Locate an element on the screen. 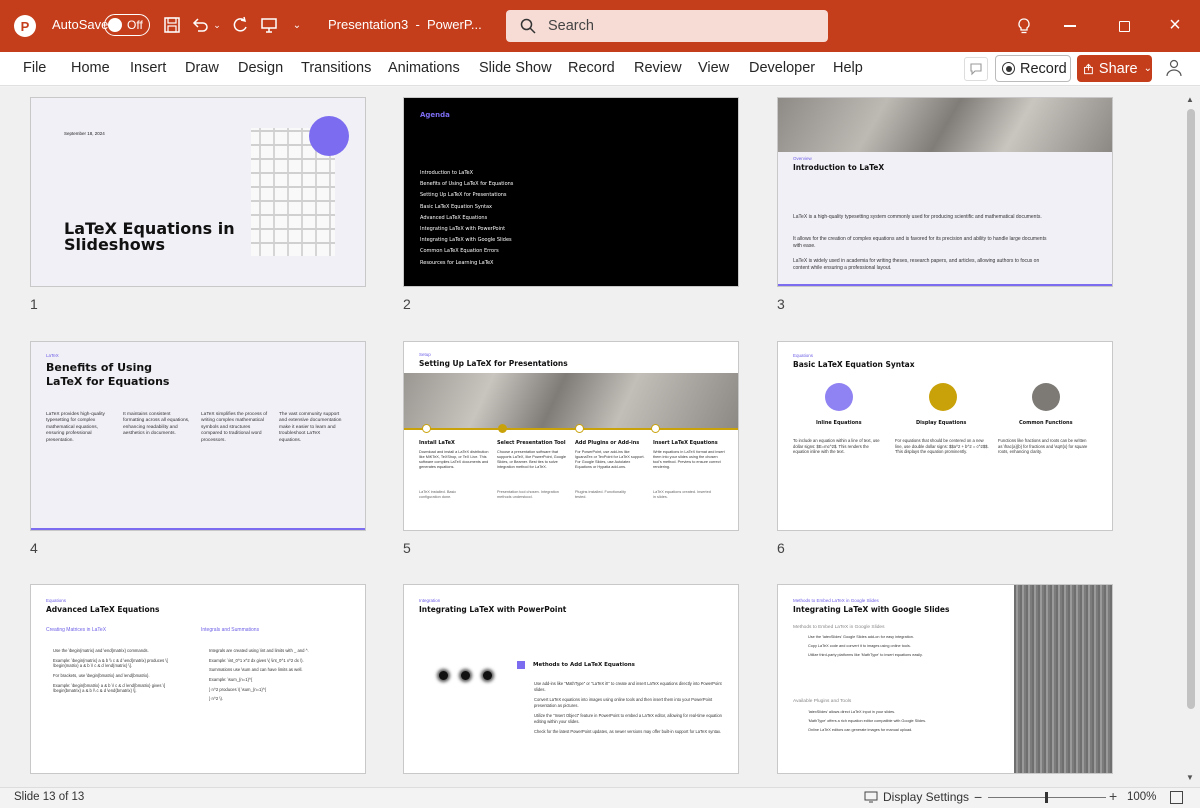 The height and width of the screenshot is (808, 1200). share-label: Share is located at coordinates (1118, 68).